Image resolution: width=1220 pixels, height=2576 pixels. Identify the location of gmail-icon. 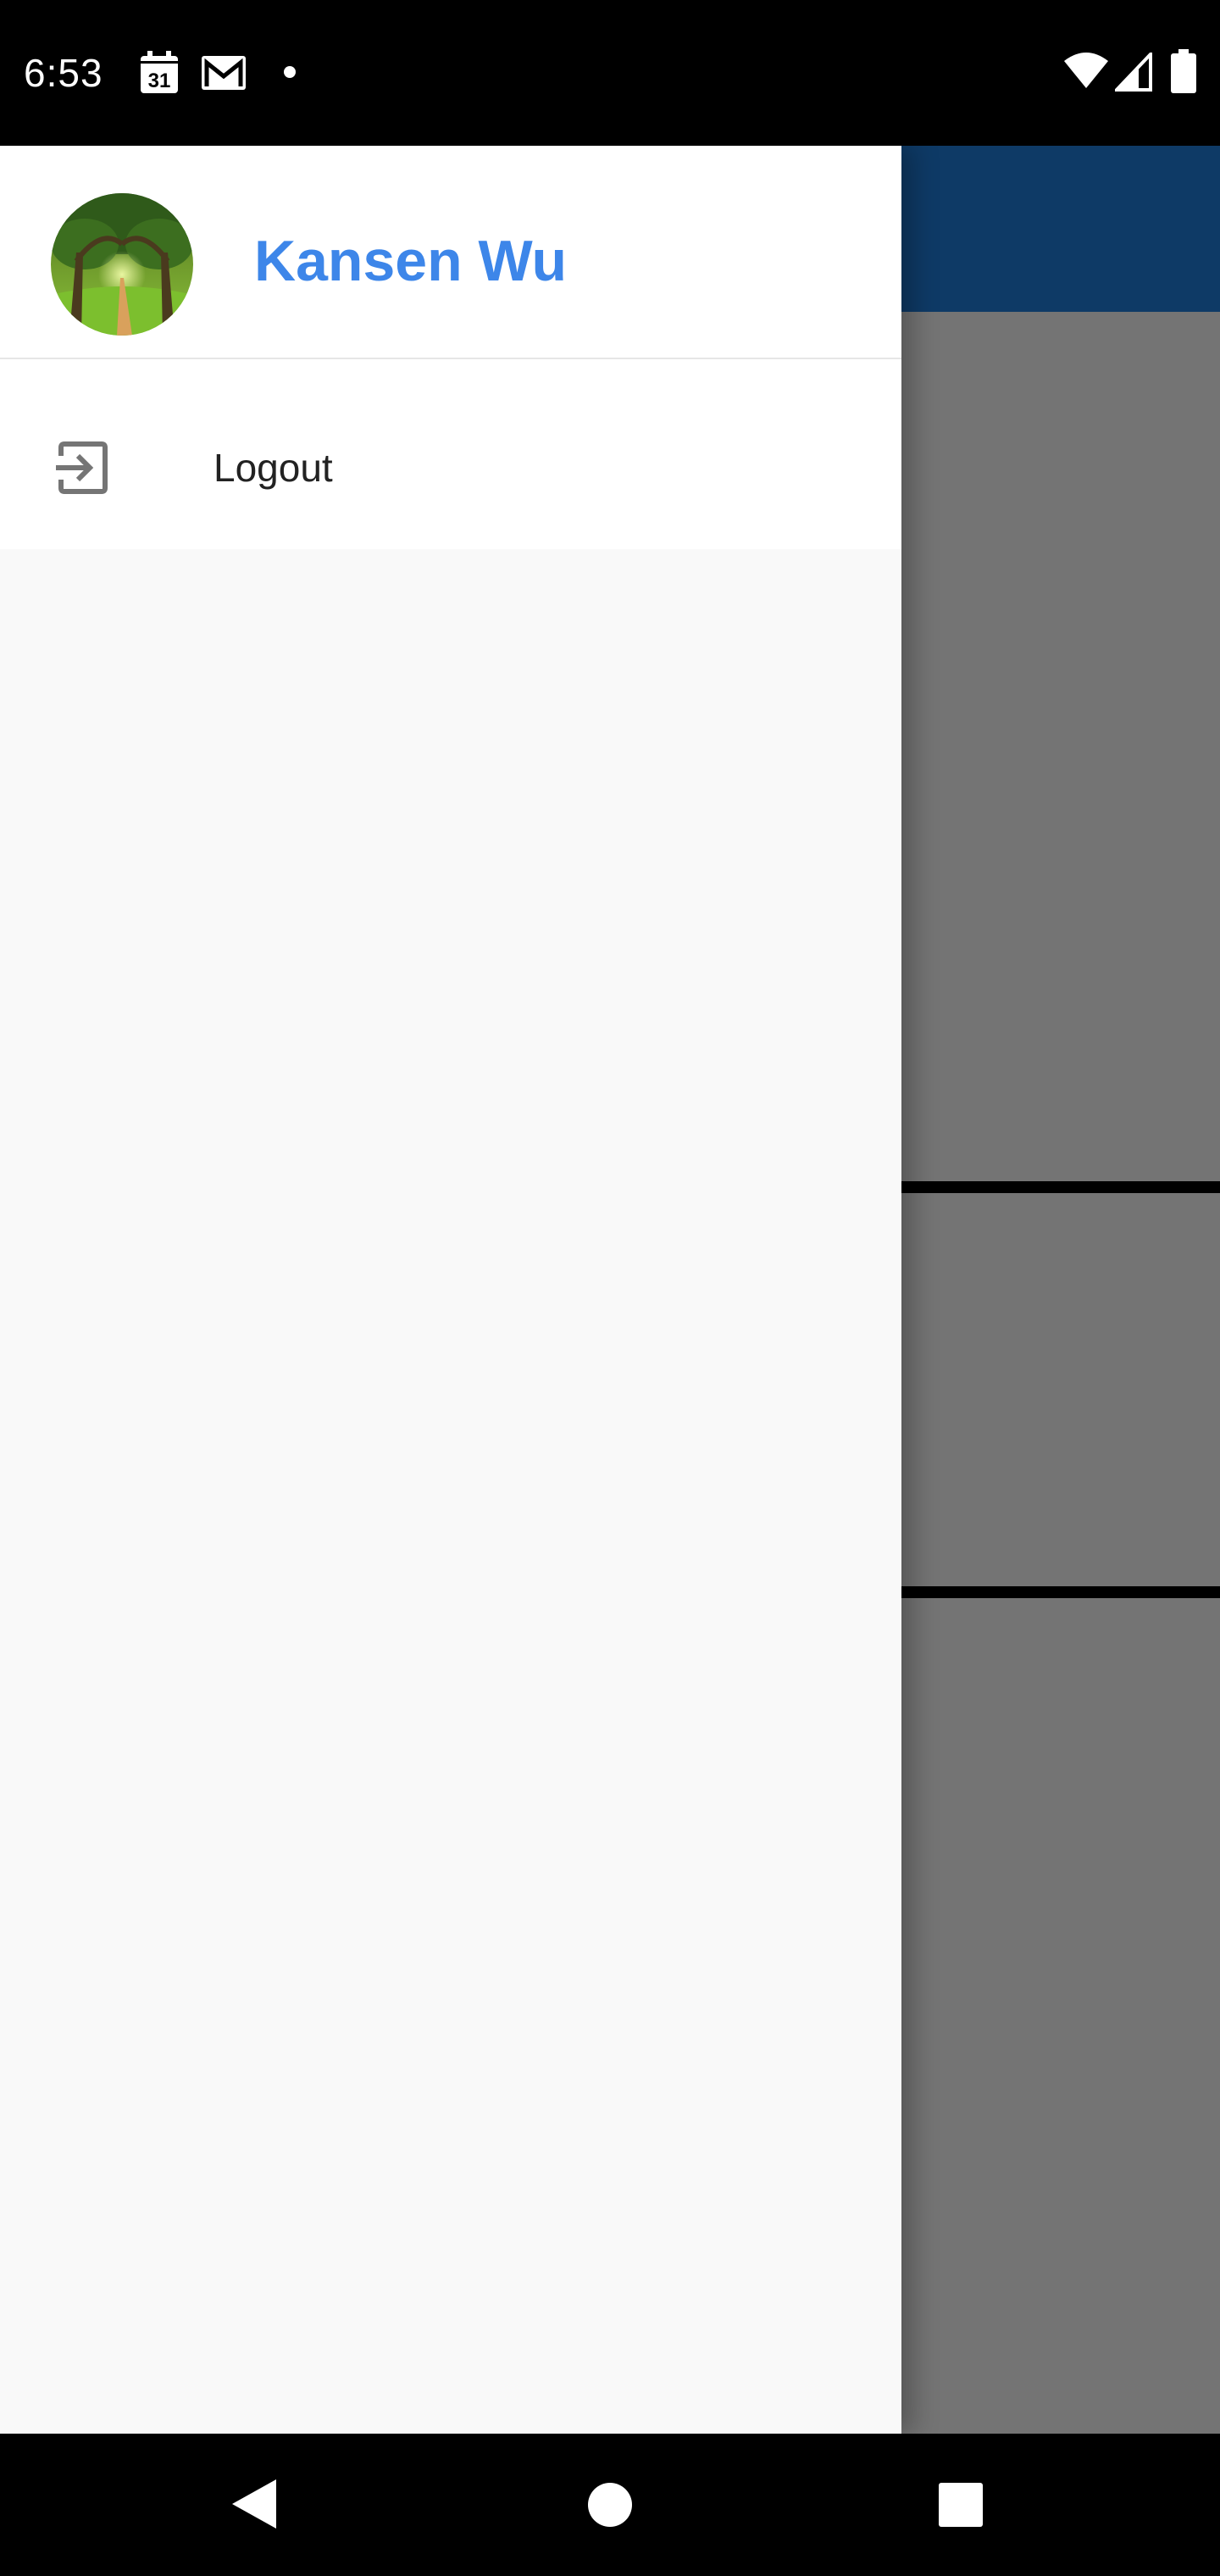
(223, 73).